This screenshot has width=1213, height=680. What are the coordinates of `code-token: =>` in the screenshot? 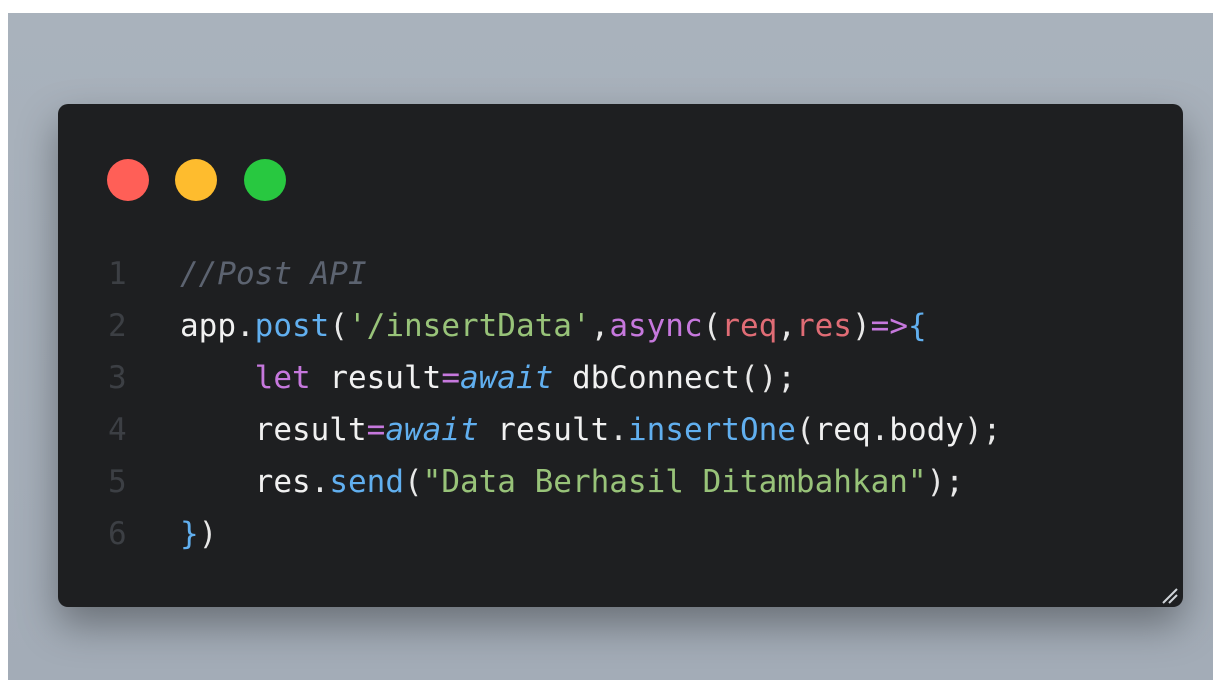 It's located at (889, 326).